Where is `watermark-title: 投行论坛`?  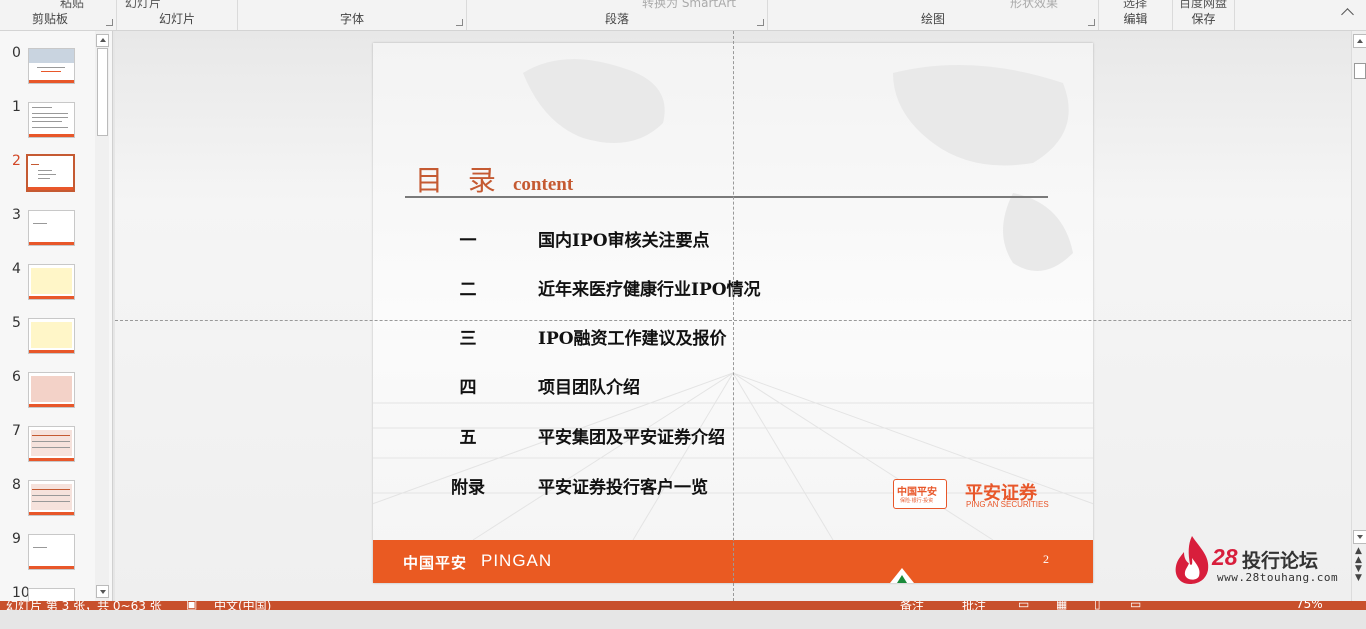
watermark-title: 投行论坛 is located at coordinates (1280, 561).